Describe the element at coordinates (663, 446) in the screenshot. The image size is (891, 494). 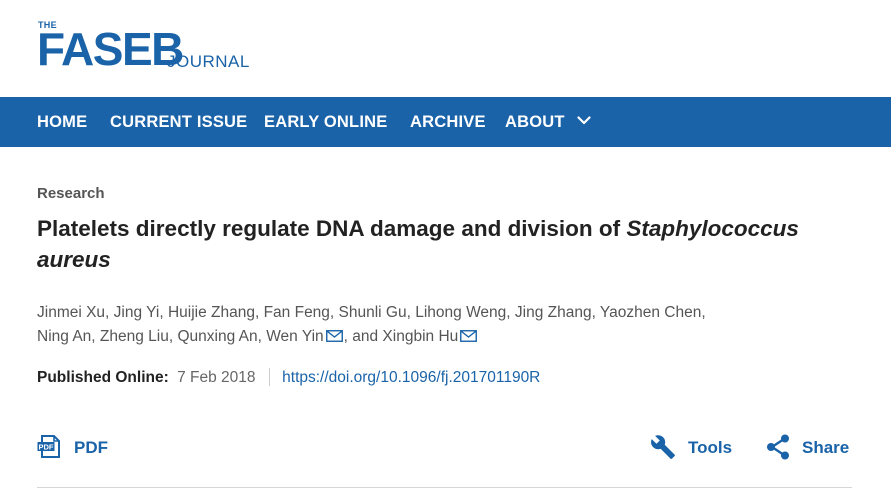
I see `wrench-icon` at that location.